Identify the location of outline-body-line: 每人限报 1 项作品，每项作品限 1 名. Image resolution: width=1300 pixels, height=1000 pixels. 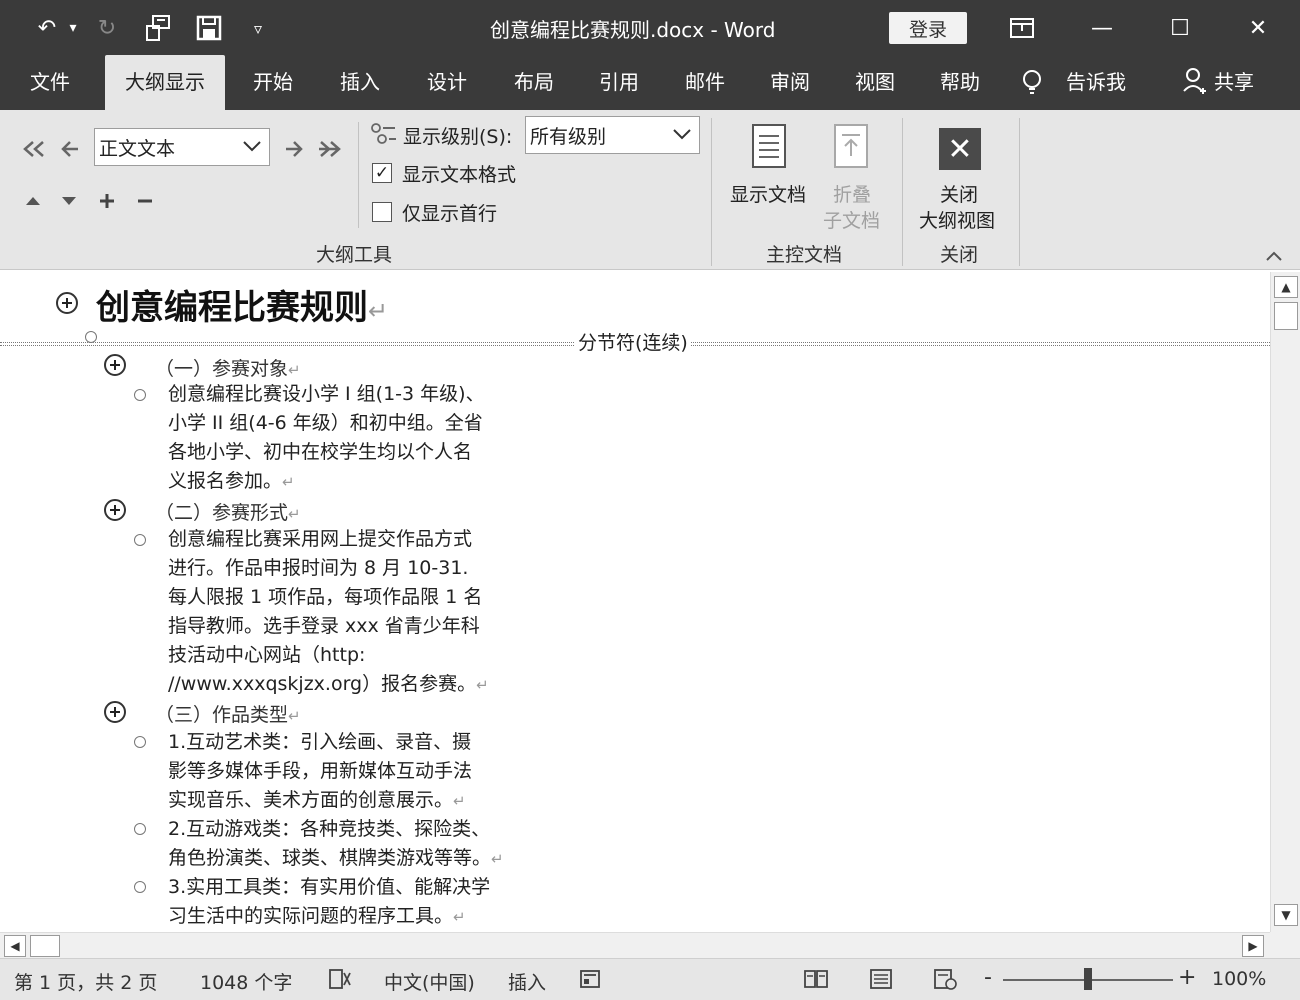
(325, 597).